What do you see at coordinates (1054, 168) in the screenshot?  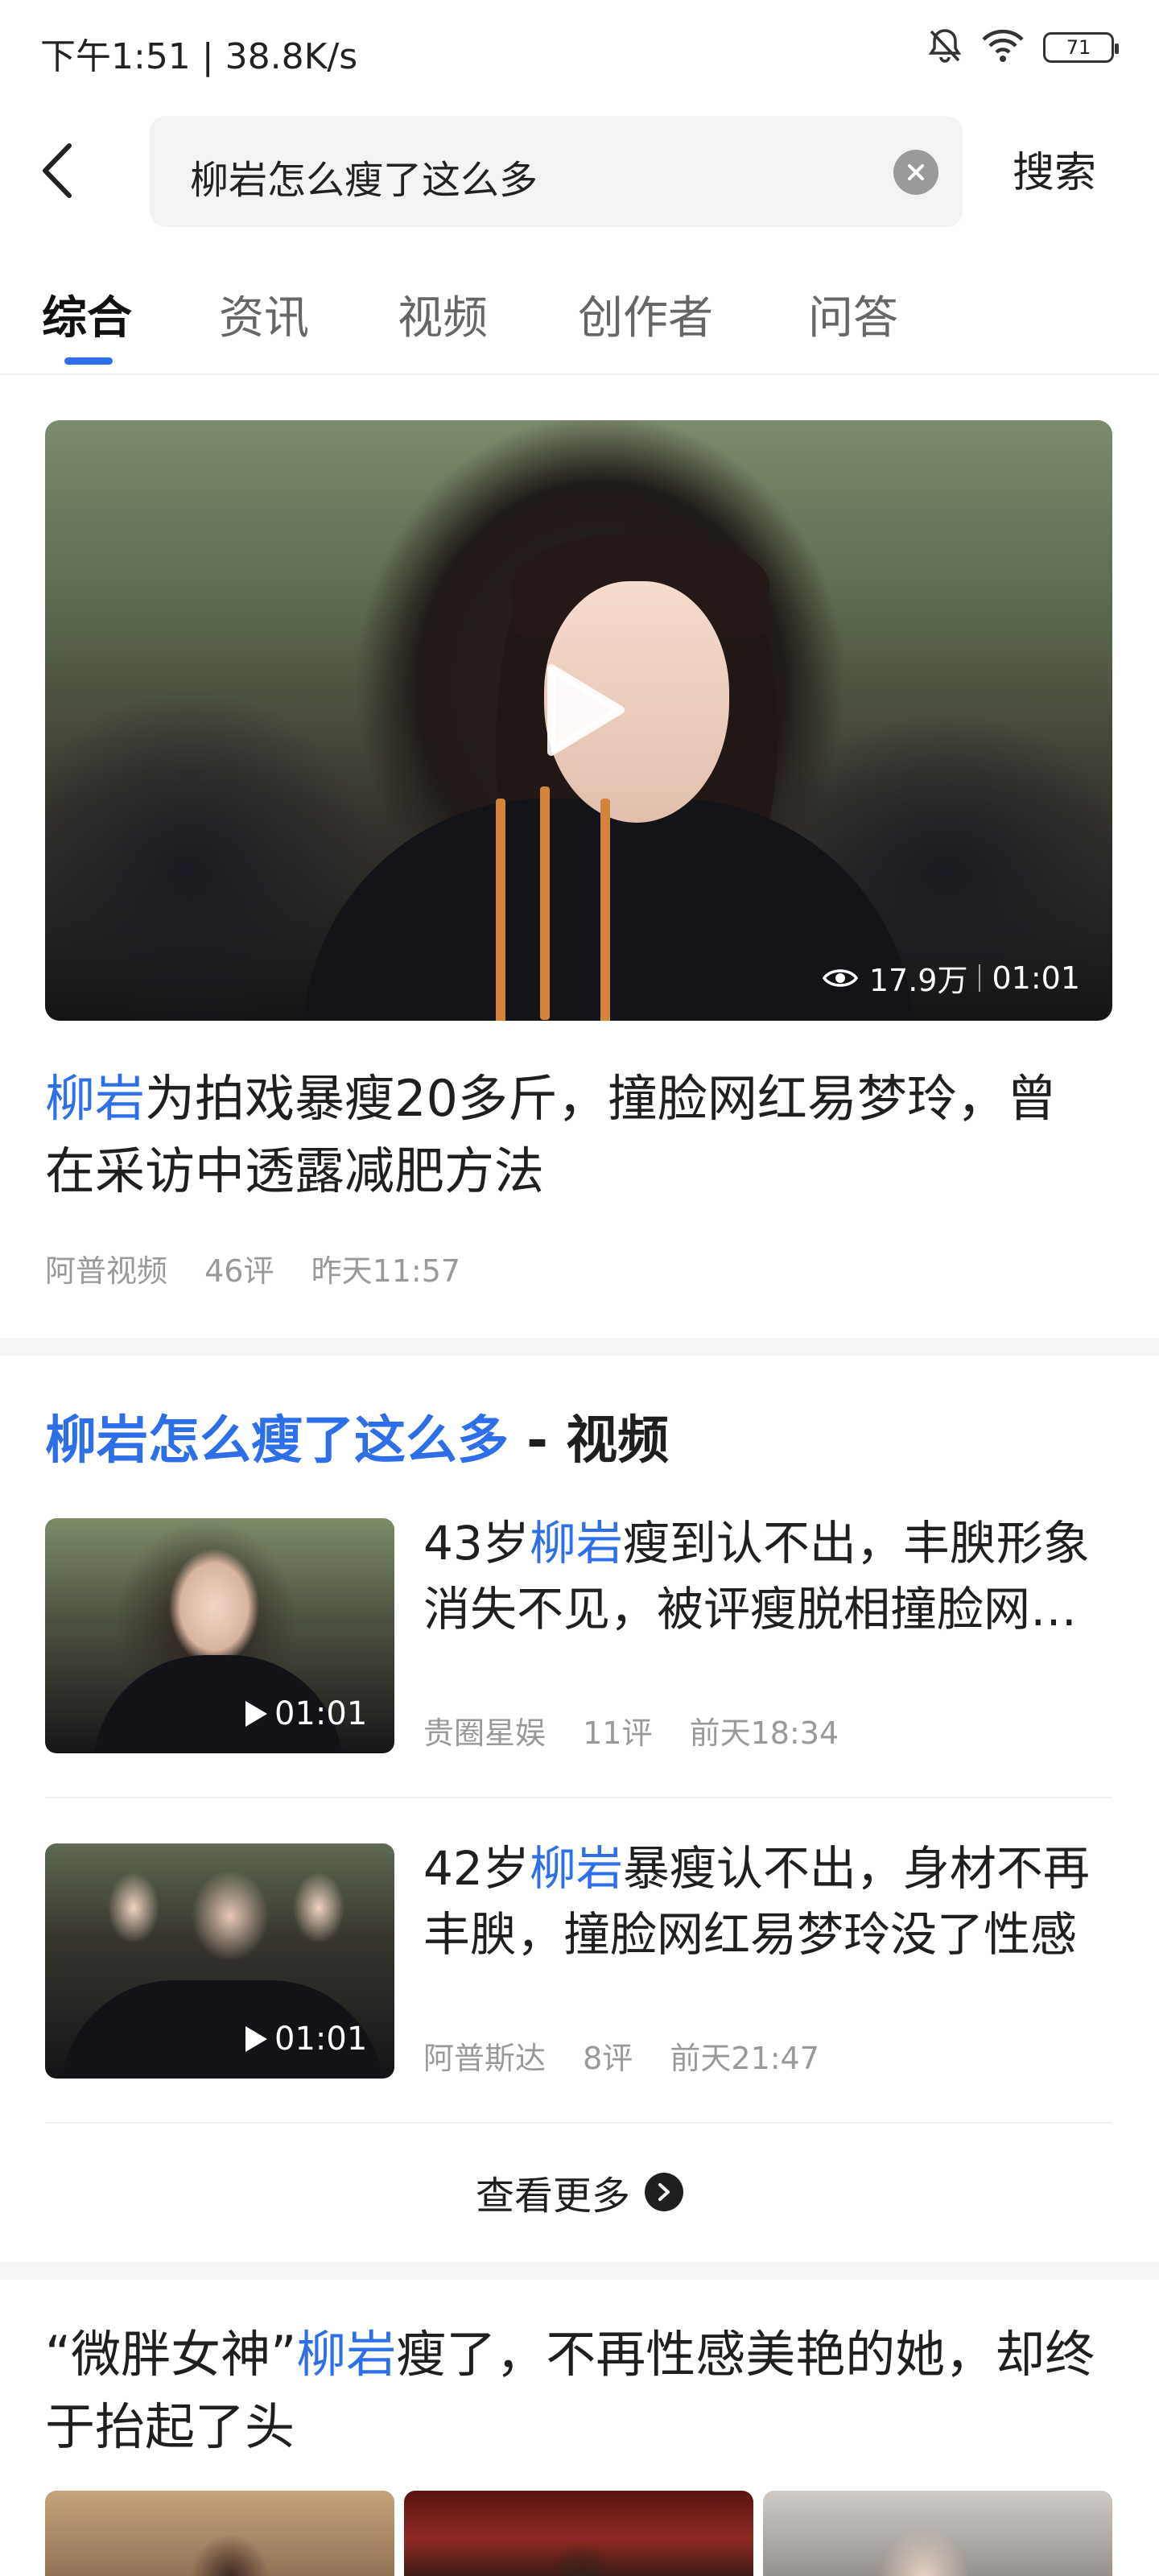 I see `search-button: 搜索` at bounding box center [1054, 168].